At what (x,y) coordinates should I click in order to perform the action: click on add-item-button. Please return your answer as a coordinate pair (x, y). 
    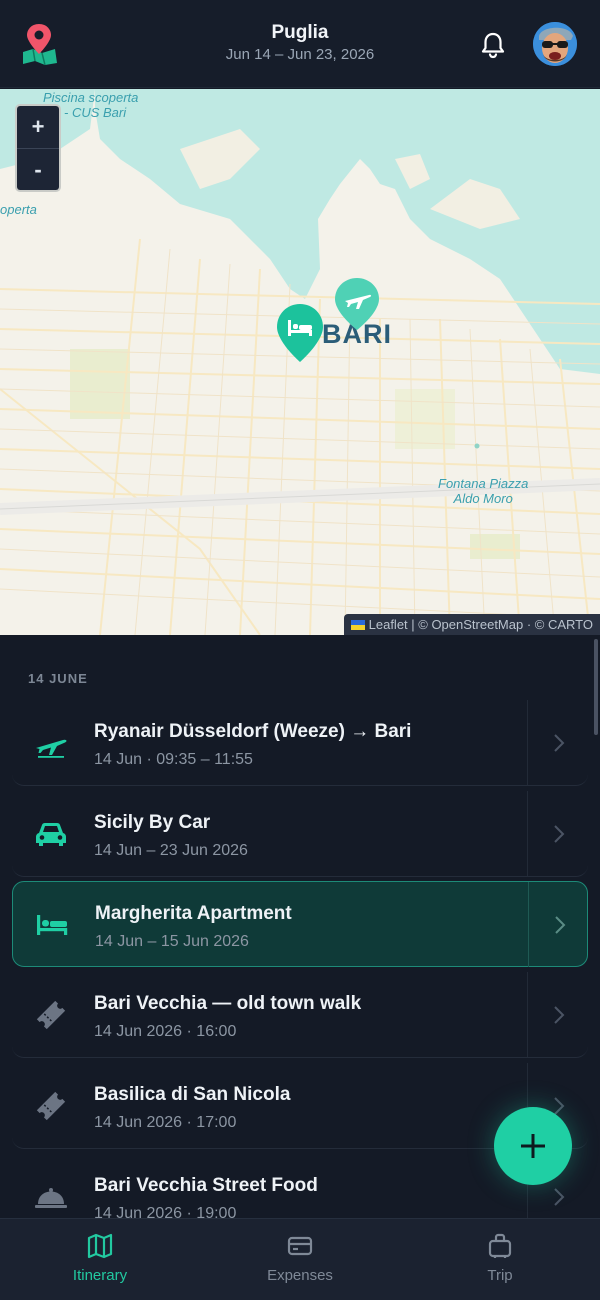
    Looking at the image, I should click on (533, 1146).